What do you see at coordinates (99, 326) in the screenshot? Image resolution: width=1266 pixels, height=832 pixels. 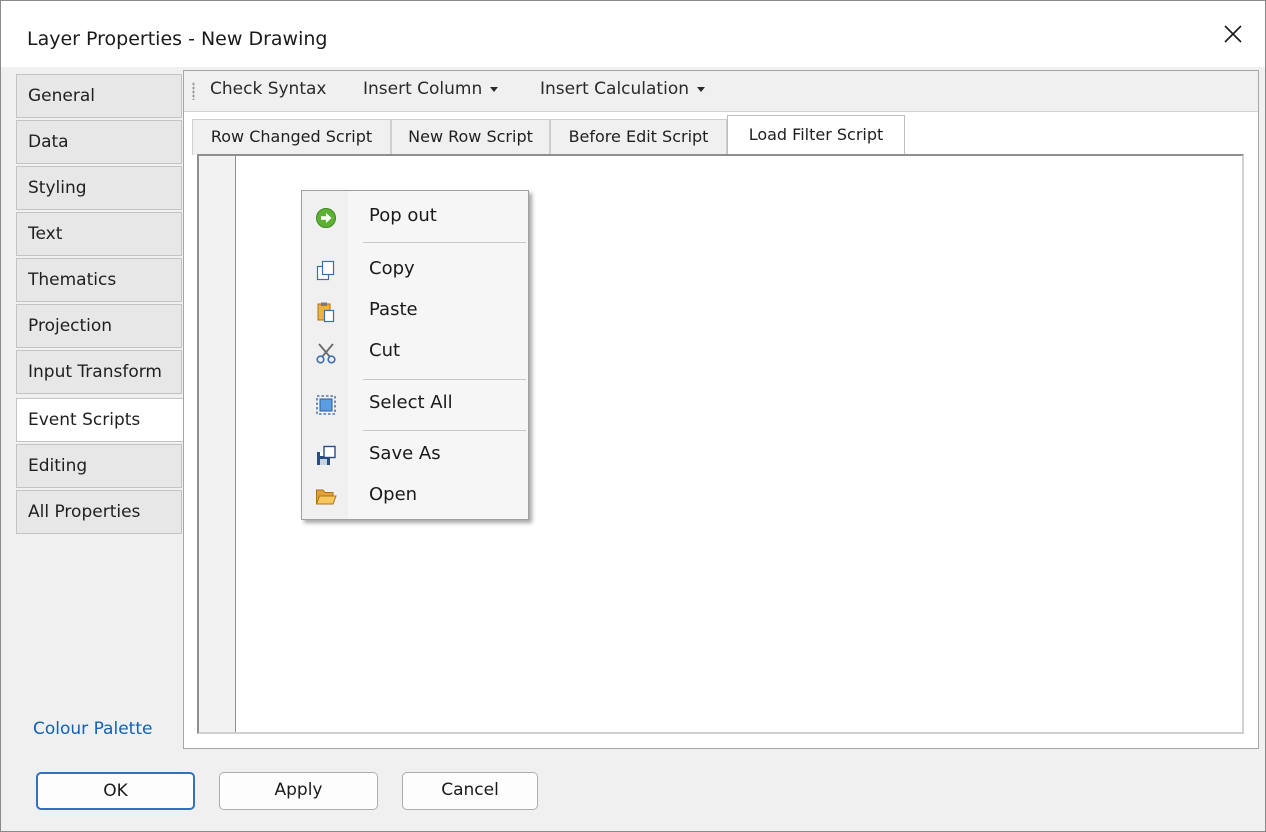 I see `sidebar-item-projection: Projection` at bounding box center [99, 326].